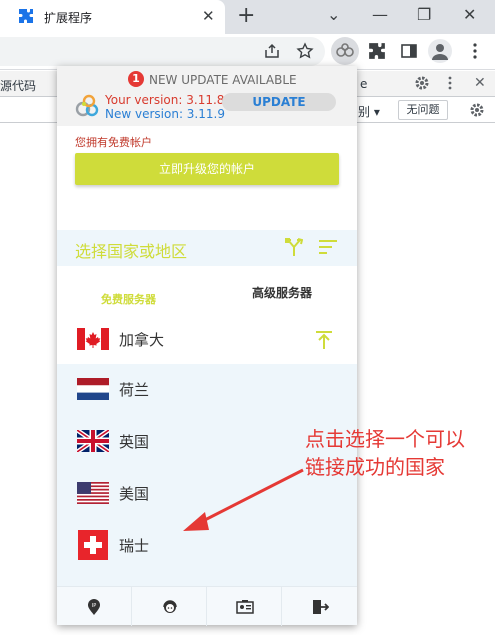 The width and height of the screenshot is (495, 635). I want to click on netherlands-flag-icon, so click(93, 389).